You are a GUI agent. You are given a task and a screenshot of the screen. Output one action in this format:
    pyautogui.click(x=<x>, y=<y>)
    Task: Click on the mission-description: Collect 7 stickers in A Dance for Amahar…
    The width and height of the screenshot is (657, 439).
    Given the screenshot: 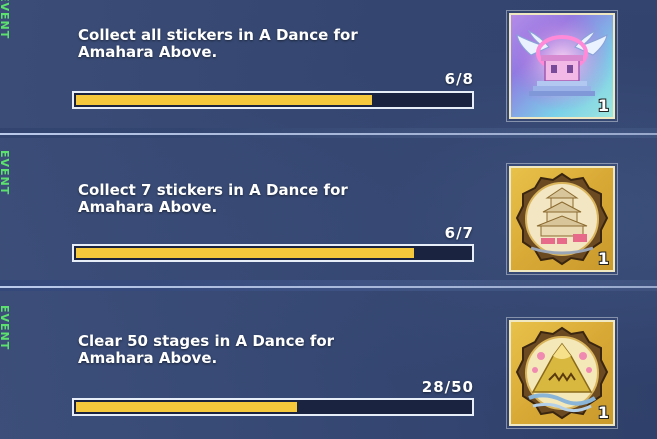 What is the action you would take?
    pyautogui.click(x=213, y=198)
    